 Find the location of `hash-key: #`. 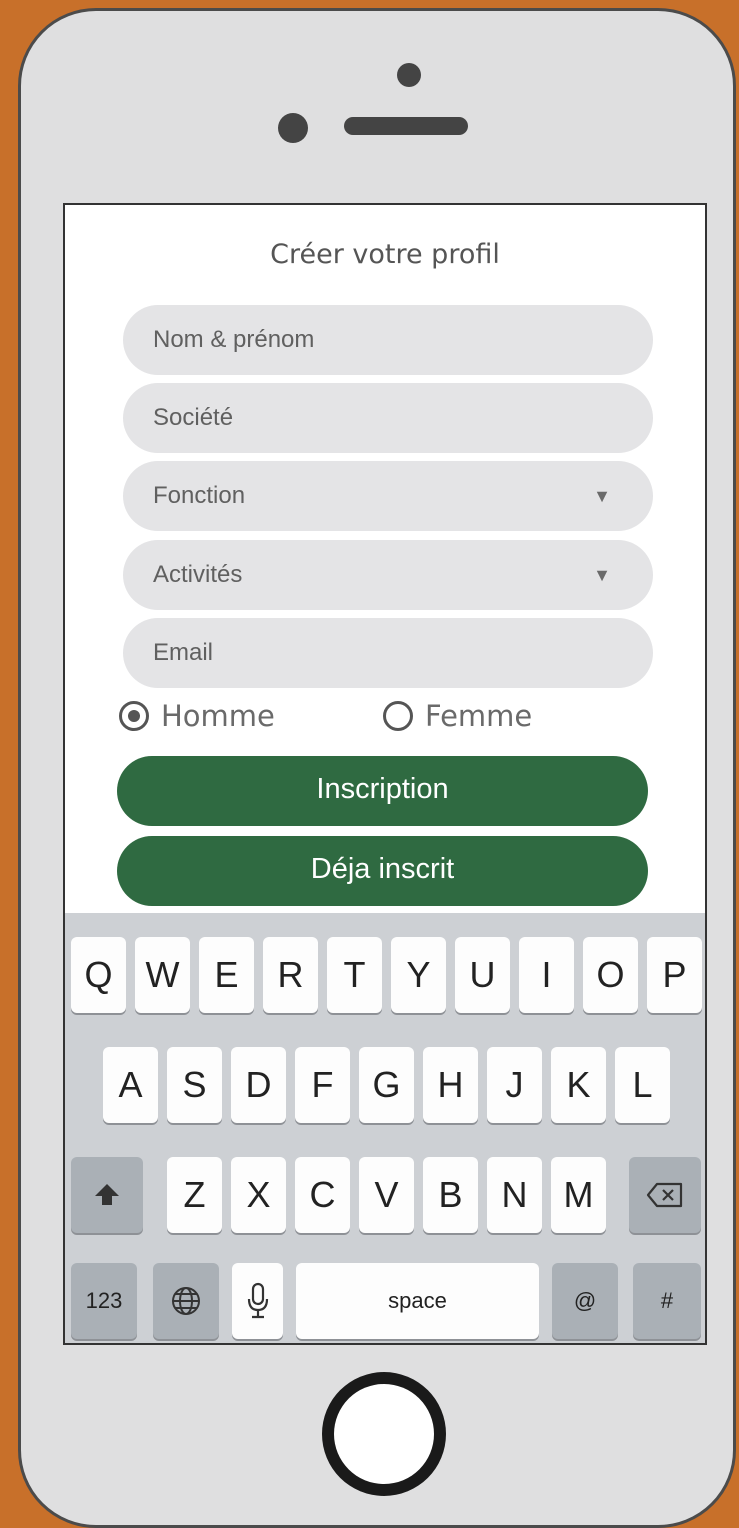

hash-key: # is located at coordinates (667, 1301).